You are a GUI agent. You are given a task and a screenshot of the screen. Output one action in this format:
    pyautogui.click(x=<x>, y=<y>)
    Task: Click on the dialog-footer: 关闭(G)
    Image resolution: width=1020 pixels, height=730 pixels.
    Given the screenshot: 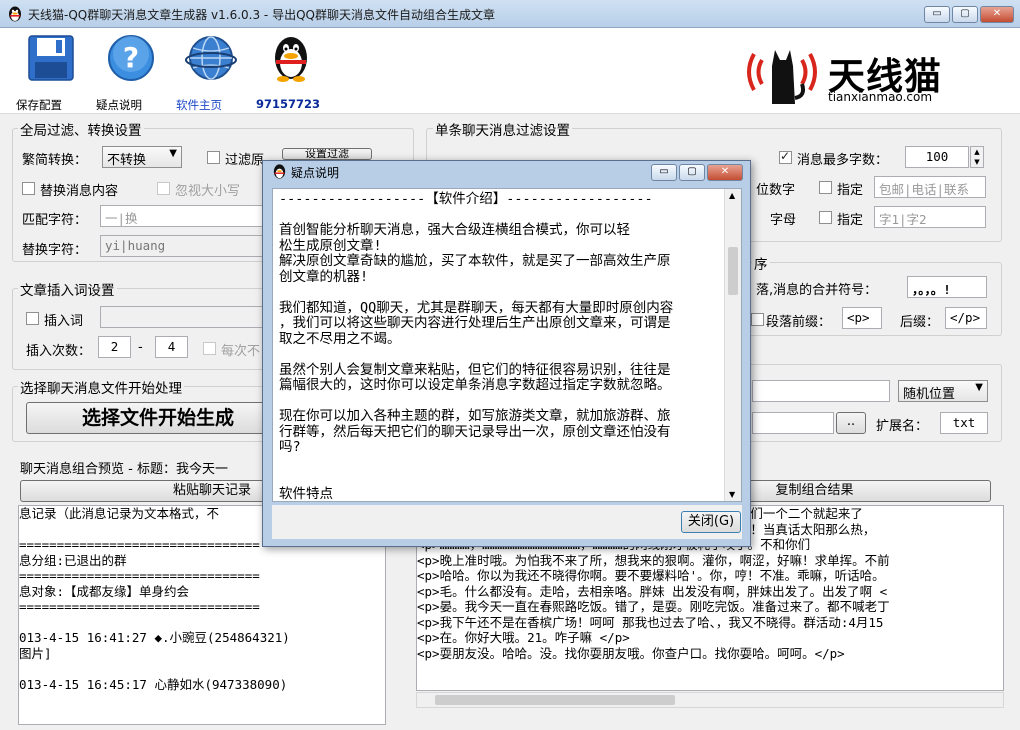 What is the action you would take?
    pyautogui.click(x=507, y=522)
    